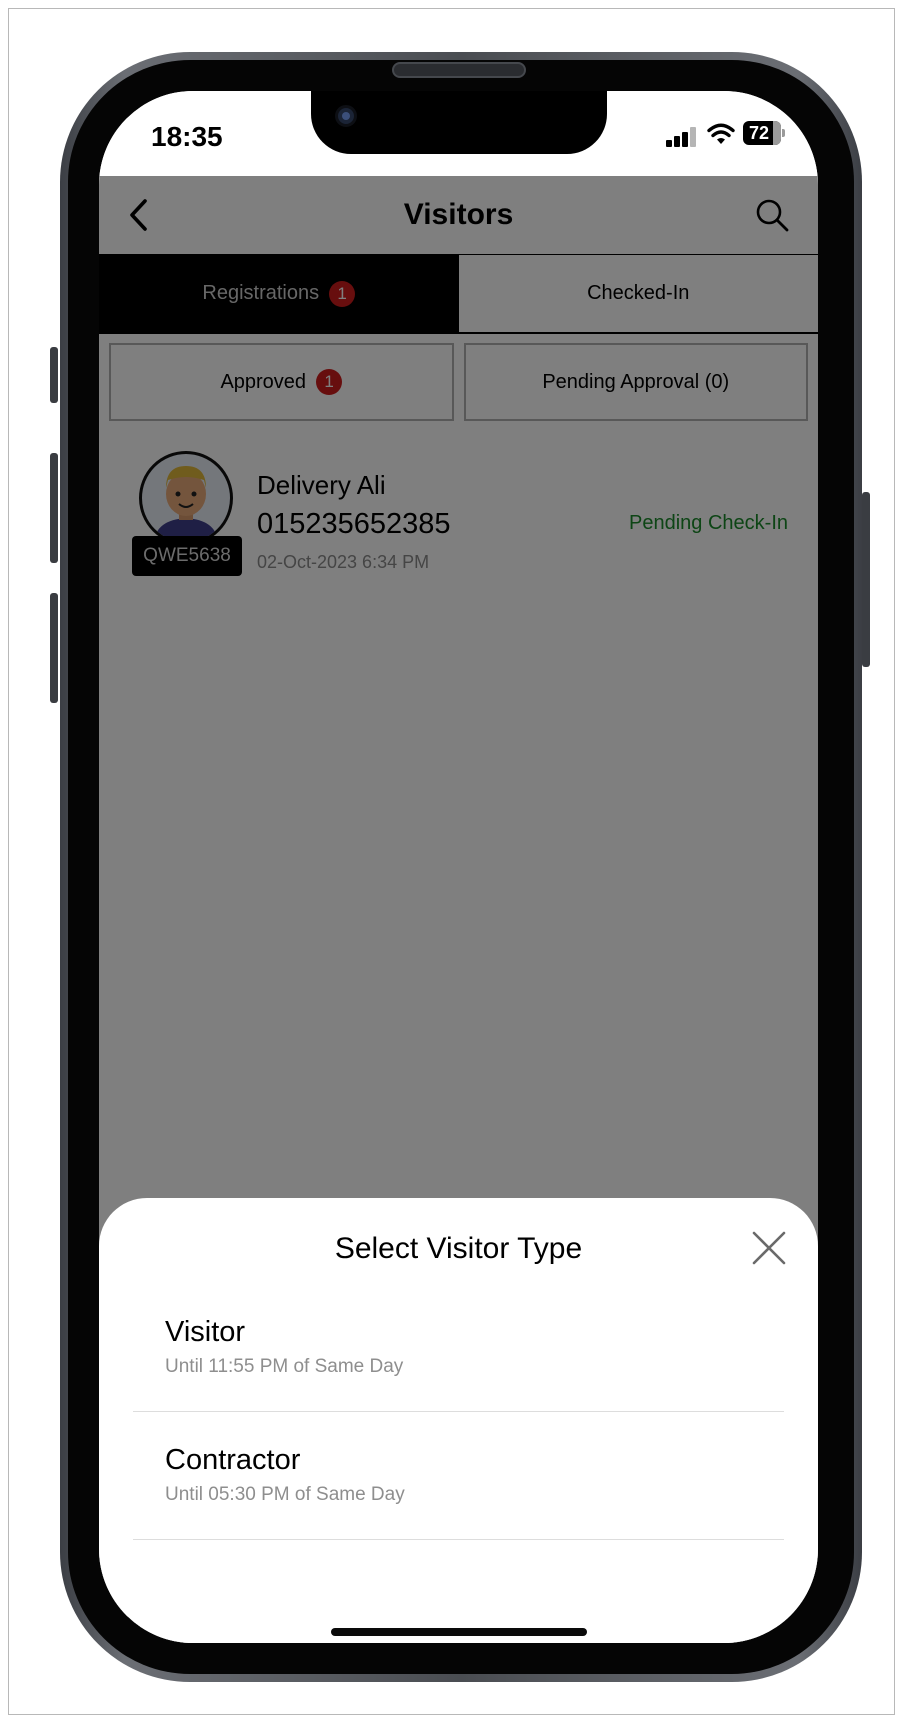 Image resolution: width=903 pixels, height=1723 pixels. What do you see at coordinates (54, 375) in the screenshot?
I see `silent-switch` at bounding box center [54, 375].